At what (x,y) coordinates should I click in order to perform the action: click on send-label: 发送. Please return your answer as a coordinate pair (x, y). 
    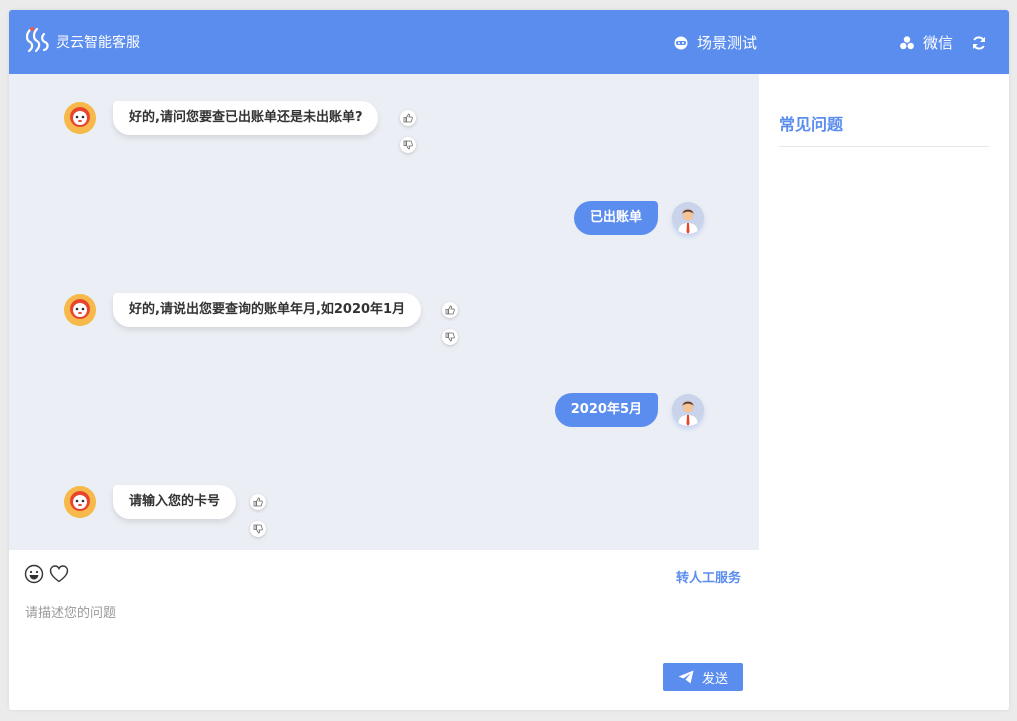
    Looking at the image, I should click on (714, 679).